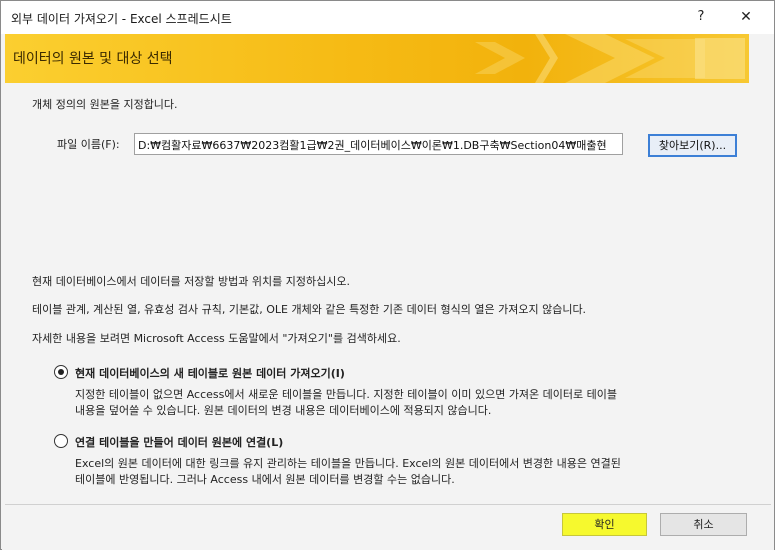  What do you see at coordinates (703, 524) in the screenshot?
I see `cancel-button: 취소` at bounding box center [703, 524].